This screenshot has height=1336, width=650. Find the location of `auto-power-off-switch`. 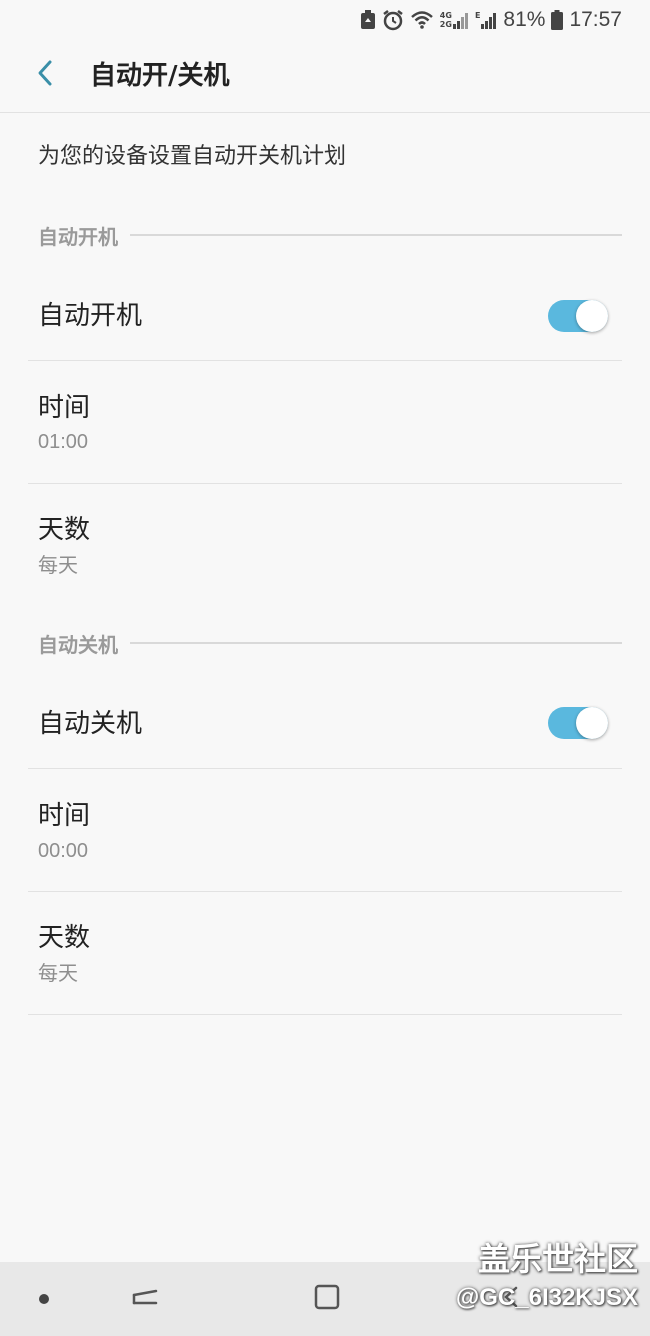

auto-power-off-switch is located at coordinates (578, 723).